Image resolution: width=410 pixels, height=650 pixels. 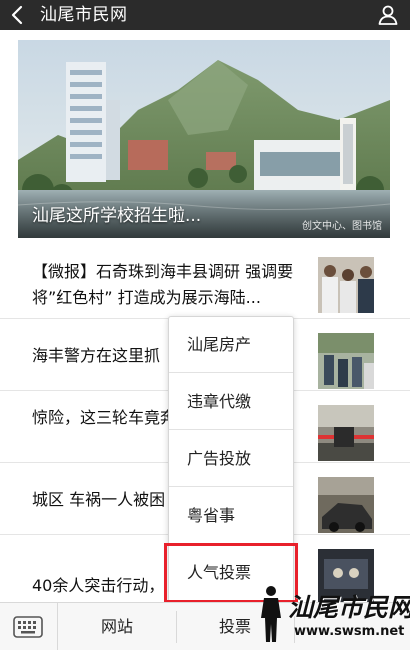 I want to click on page-title: 汕尾市民网, so click(x=84, y=15).